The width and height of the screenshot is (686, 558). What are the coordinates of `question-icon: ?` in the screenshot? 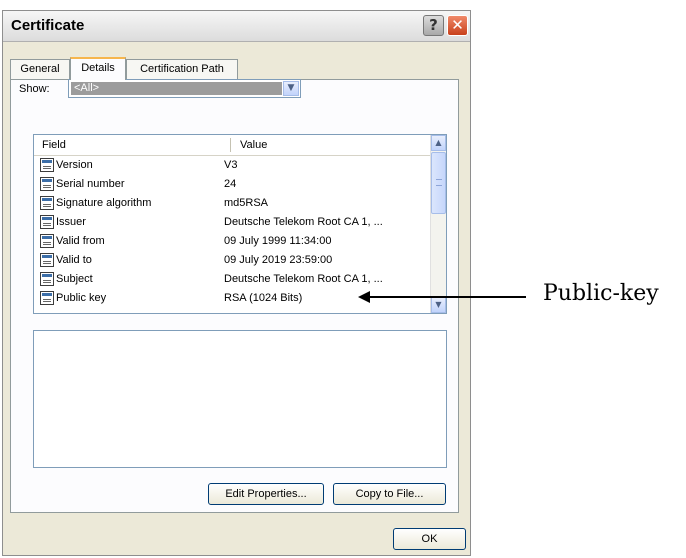 It's located at (433, 25).